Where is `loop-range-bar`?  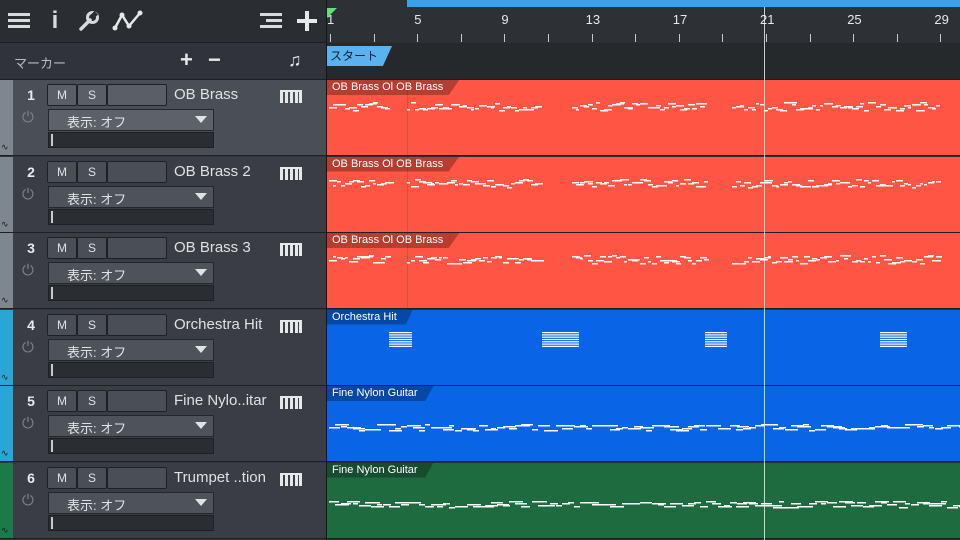 loop-range-bar is located at coordinates (683, 3).